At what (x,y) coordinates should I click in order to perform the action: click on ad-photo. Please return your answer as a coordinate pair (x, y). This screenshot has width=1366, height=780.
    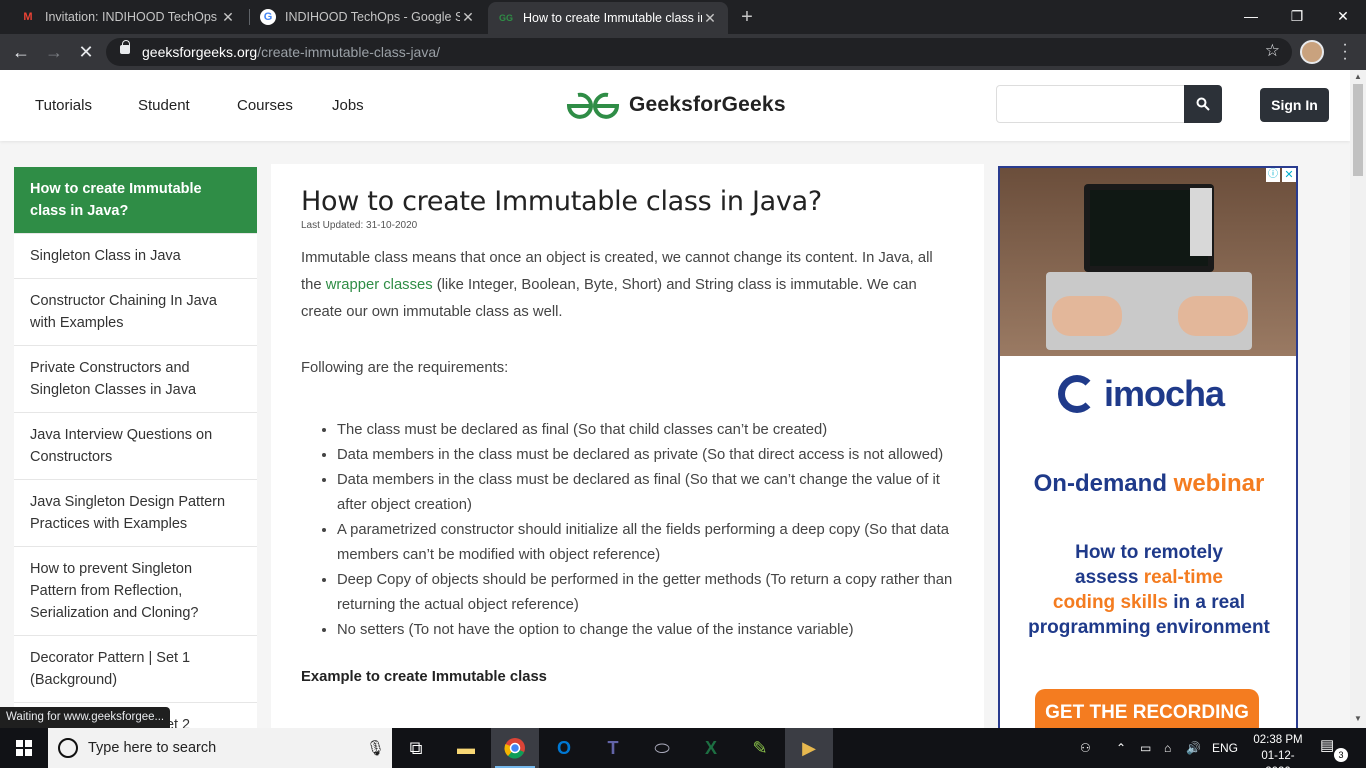
    Looking at the image, I should click on (1148, 262).